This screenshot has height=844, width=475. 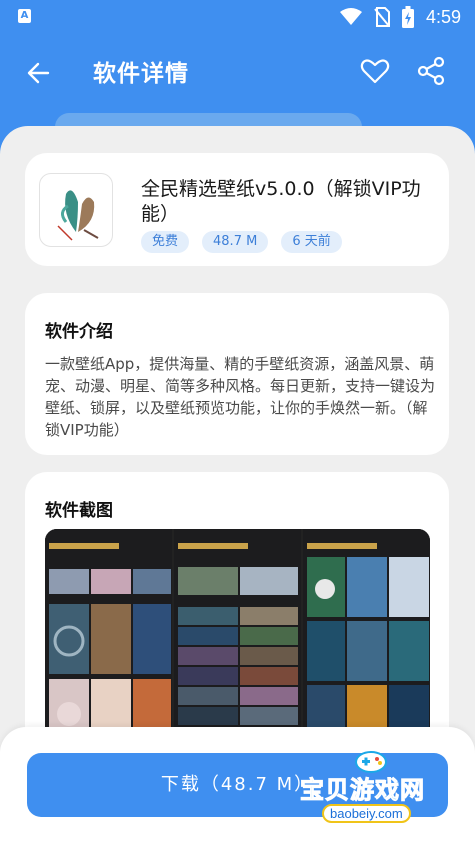 What do you see at coordinates (78, 215) in the screenshot?
I see `butterfly-logo-icon` at bounding box center [78, 215].